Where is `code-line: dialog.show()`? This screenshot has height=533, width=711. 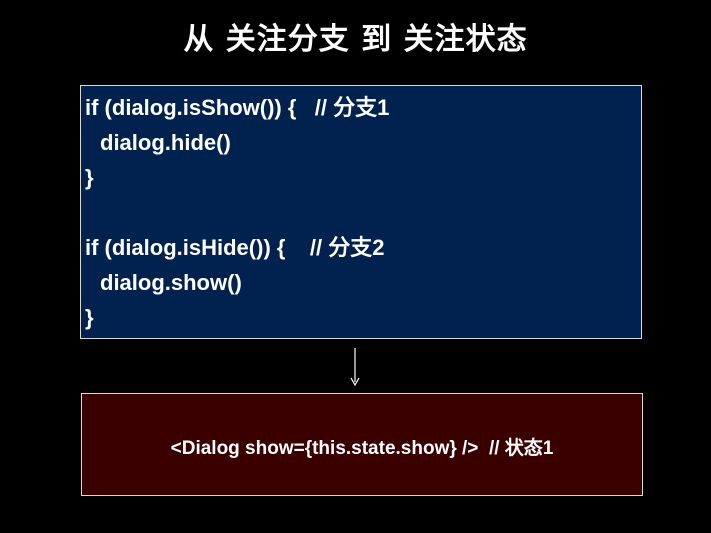 code-line: dialog.show() is located at coordinates (171, 282).